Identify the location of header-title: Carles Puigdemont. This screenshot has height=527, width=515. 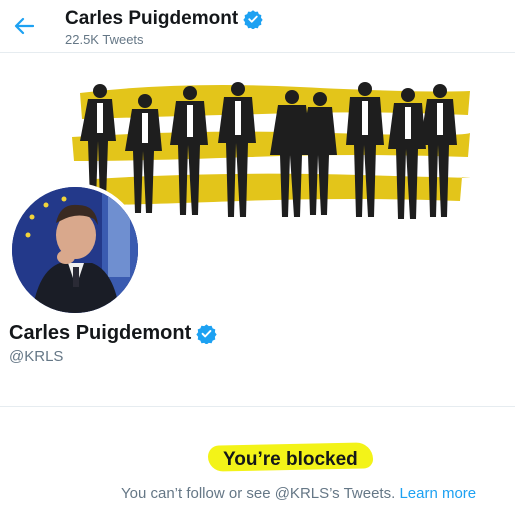
(164, 19).